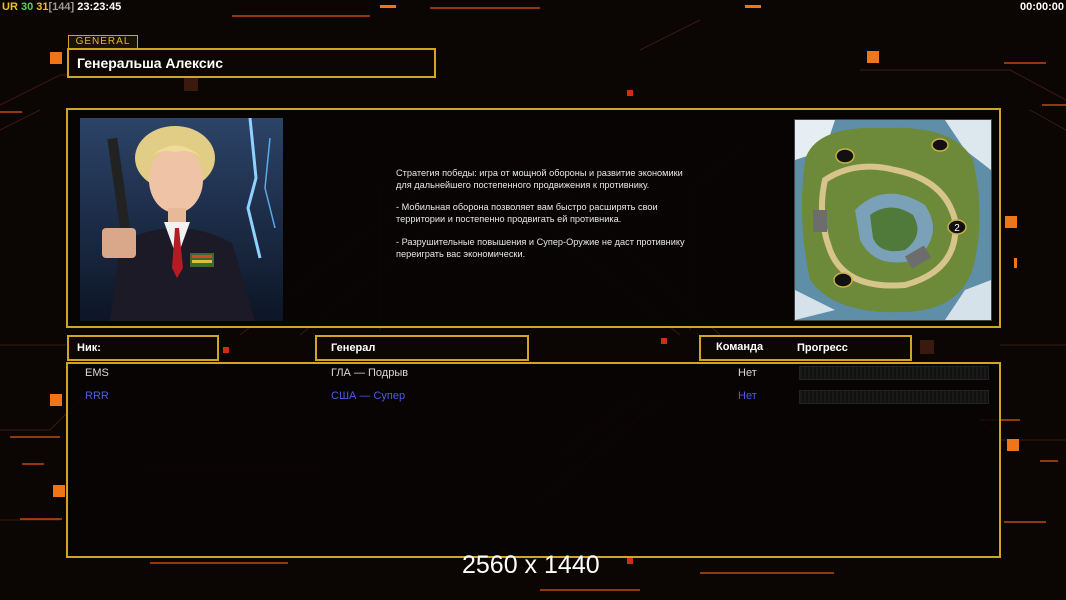 The height and width of the screenshot is (600, 1066). Describe the element at coordinates (27, 7) in the screenshot. I see `fps-value-1: 30` at that location.